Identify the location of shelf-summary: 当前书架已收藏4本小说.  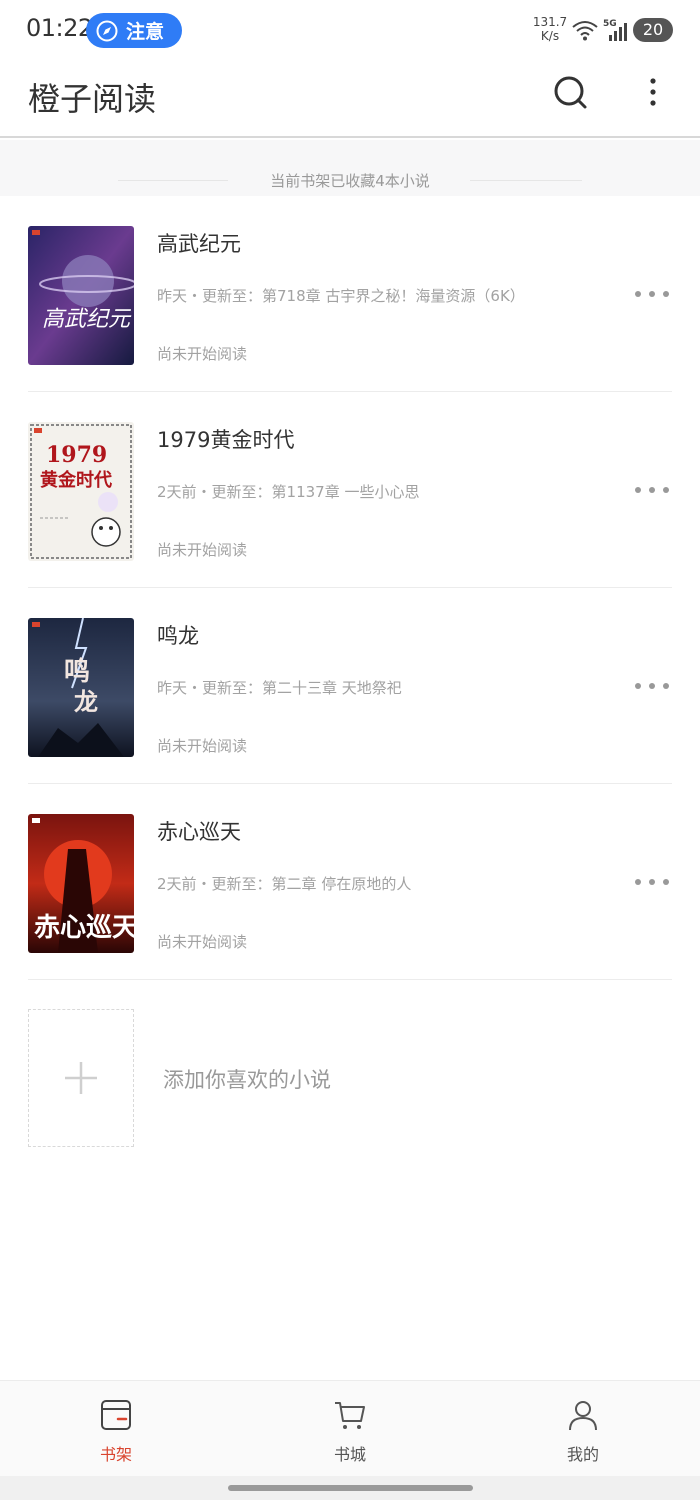
(350, 168).